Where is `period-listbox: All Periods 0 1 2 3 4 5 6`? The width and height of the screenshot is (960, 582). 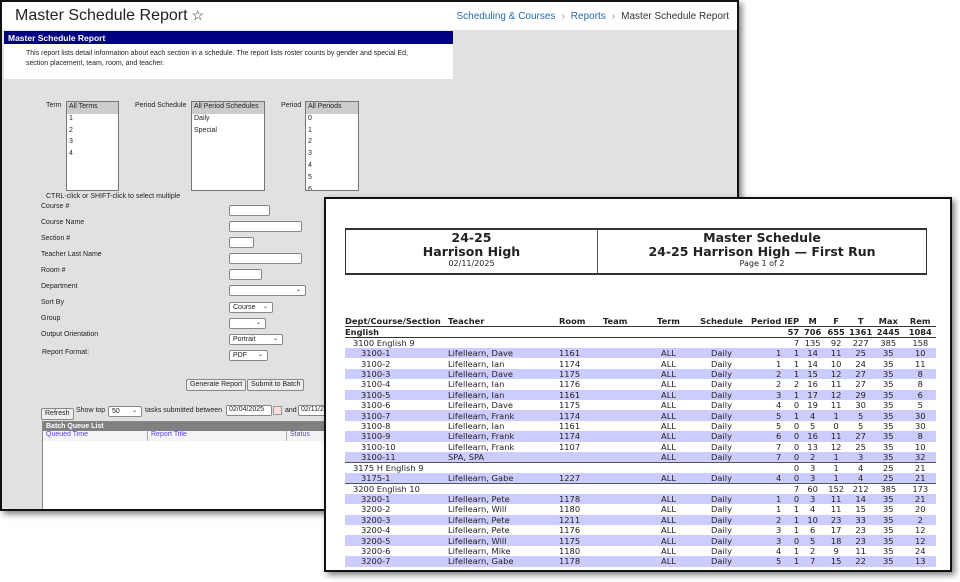 period-listbox: All Periods 0 1 2 3 4 5 6 is located at coordinates (332, 146).